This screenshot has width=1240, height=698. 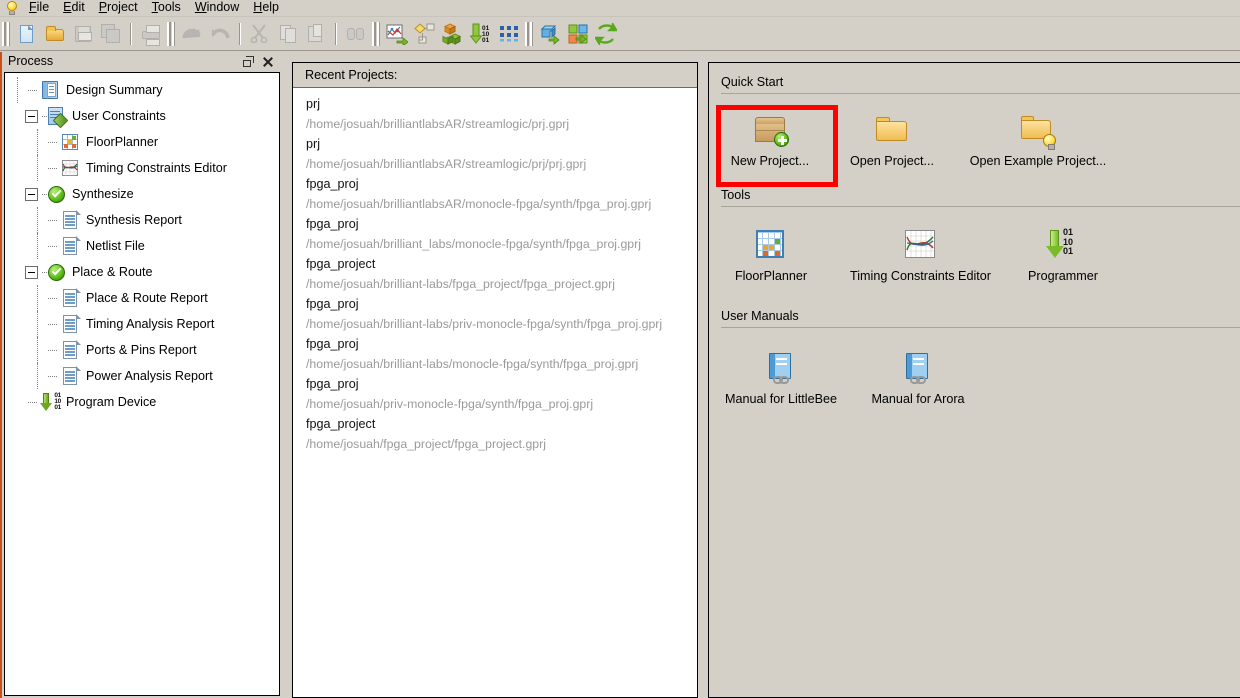 I want to click on tree-item-place-and-route-report: Place & Route Report, so click(x=142, y=298).